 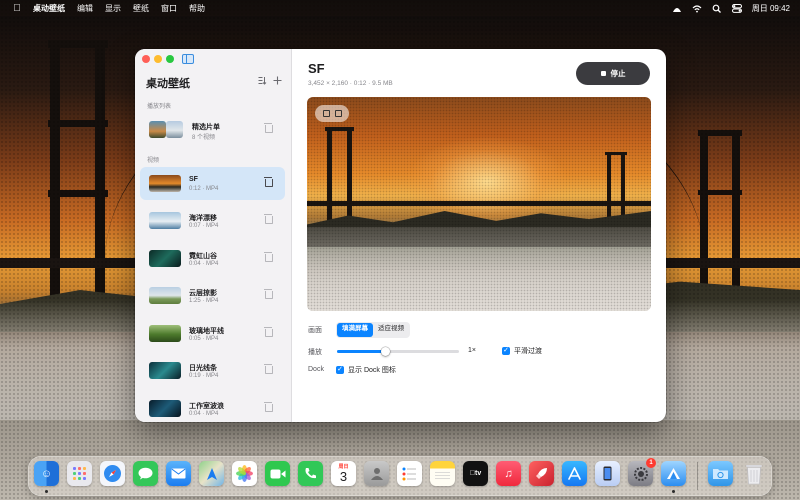 What do you see at coordinates (651, 463) in the screenshot?
I see `settings-badge: 1` at bounding box center [651, 463].